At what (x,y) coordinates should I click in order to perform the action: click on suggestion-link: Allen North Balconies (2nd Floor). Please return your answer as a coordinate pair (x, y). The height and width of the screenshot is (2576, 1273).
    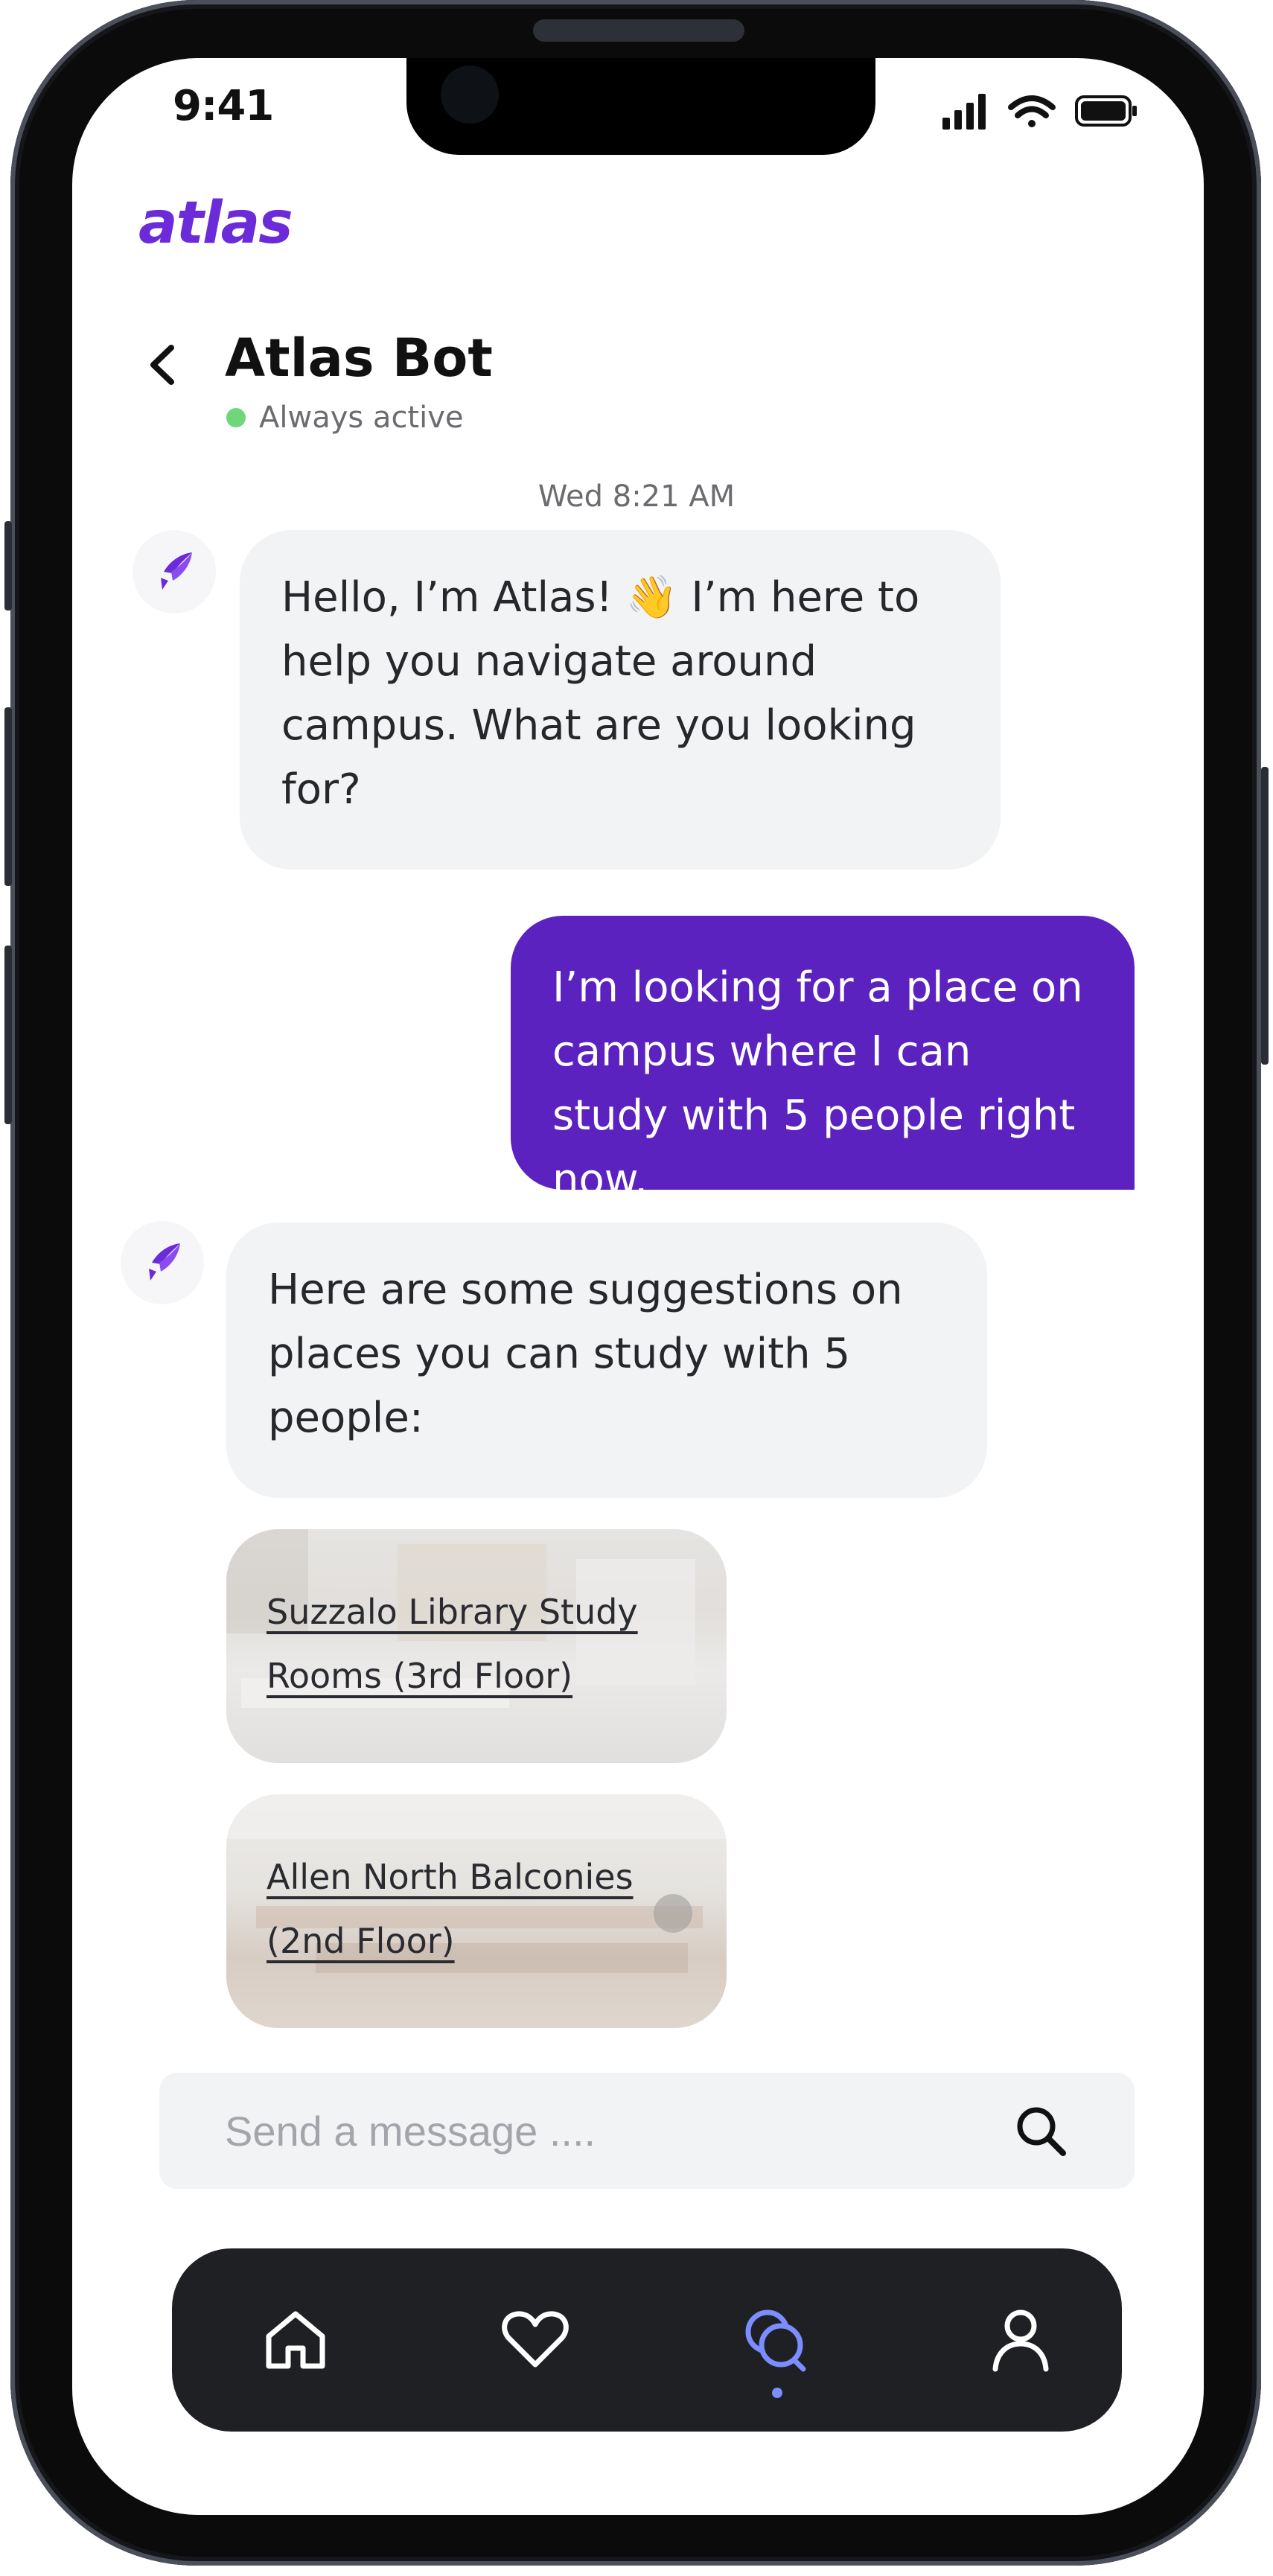
    Looking at the image, I should click on (475, 1909).